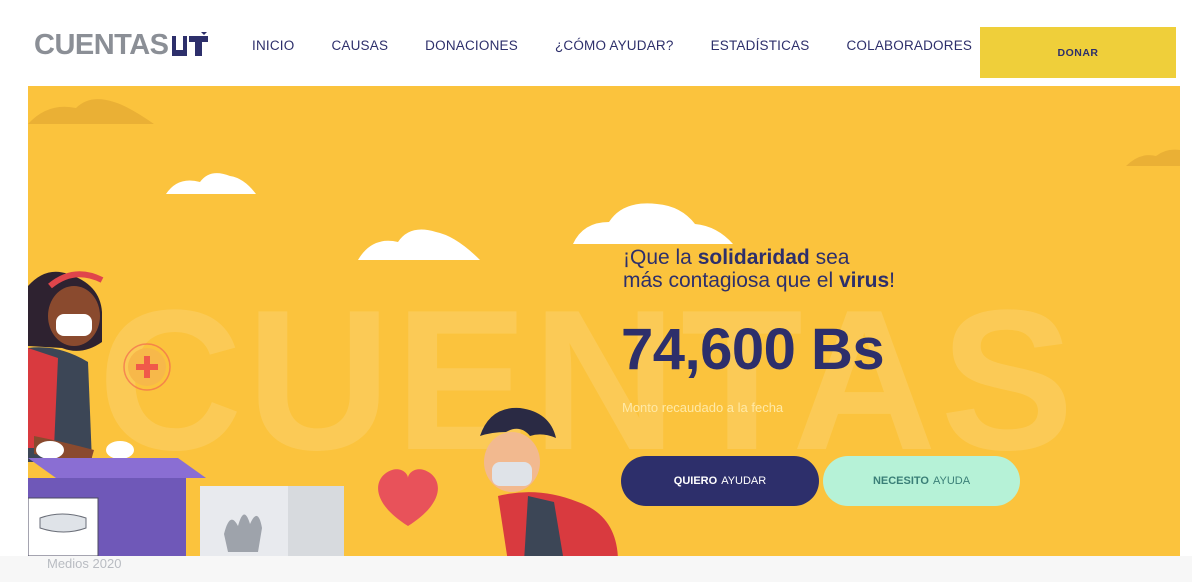  What do you see at coordinates (829, 257) in the screenshot?
I see `tagline-text: sea` at bounding box center [829, 257].